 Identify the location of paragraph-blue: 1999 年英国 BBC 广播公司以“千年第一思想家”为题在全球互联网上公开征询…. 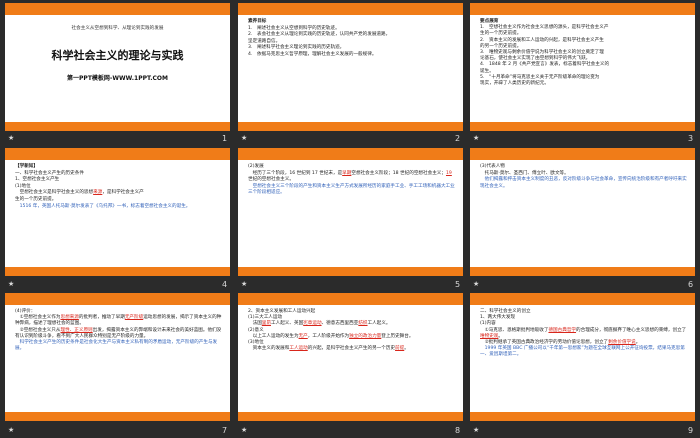
(582, 352).